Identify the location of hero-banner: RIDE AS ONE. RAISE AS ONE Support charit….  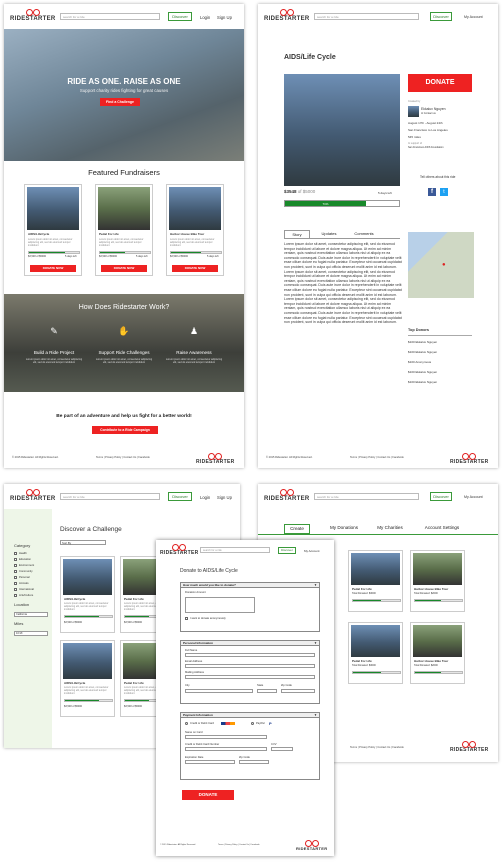
(124, 95).